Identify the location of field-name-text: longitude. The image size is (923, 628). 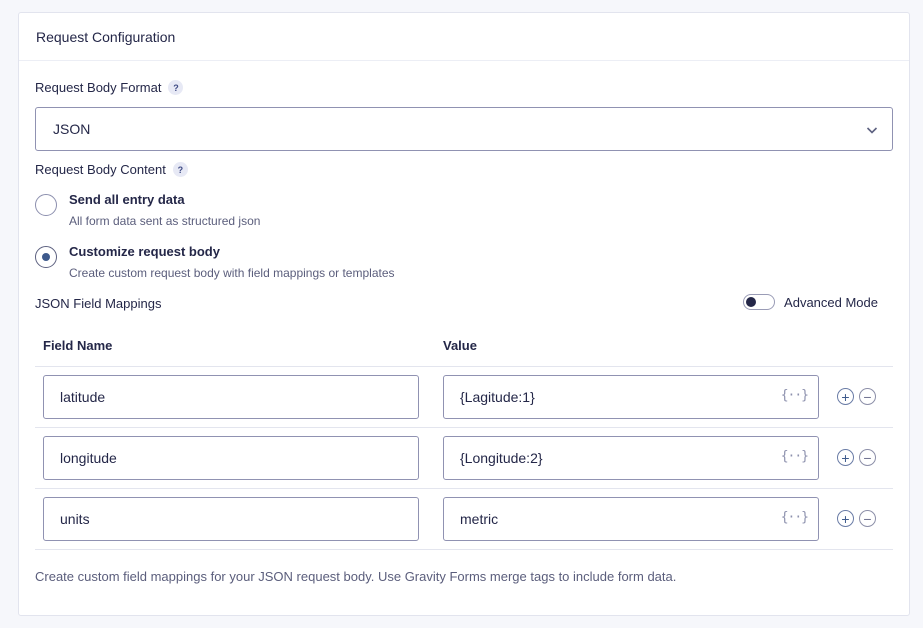
(88, 458).